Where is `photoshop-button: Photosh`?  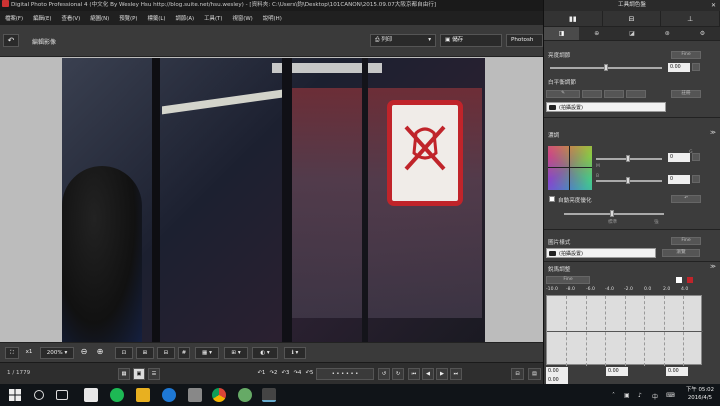
photoshop-button: Photosh is located at coordinates (524, 40).